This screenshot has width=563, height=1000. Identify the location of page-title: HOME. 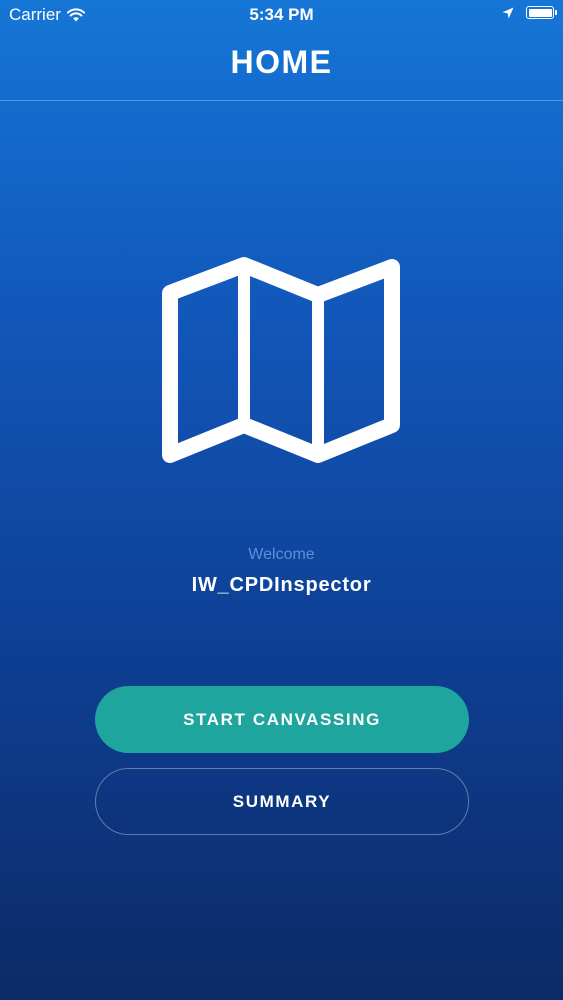
(281, 62).